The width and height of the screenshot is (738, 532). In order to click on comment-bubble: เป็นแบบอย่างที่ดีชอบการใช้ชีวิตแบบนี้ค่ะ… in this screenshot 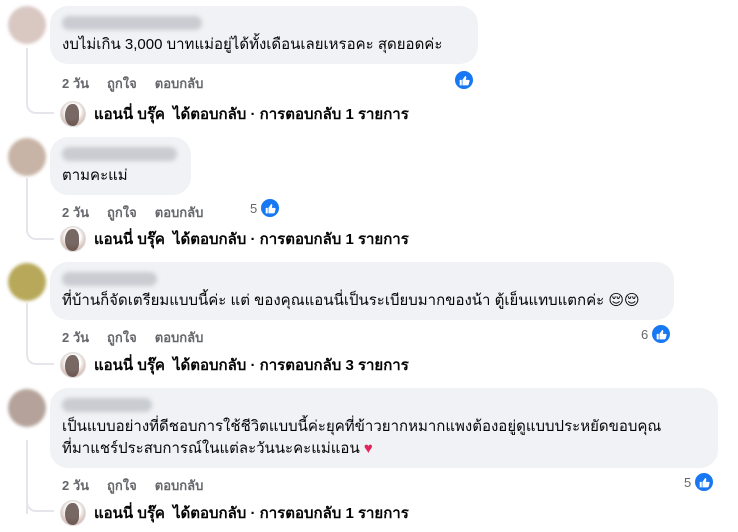, I will do `click(384, 428)`.